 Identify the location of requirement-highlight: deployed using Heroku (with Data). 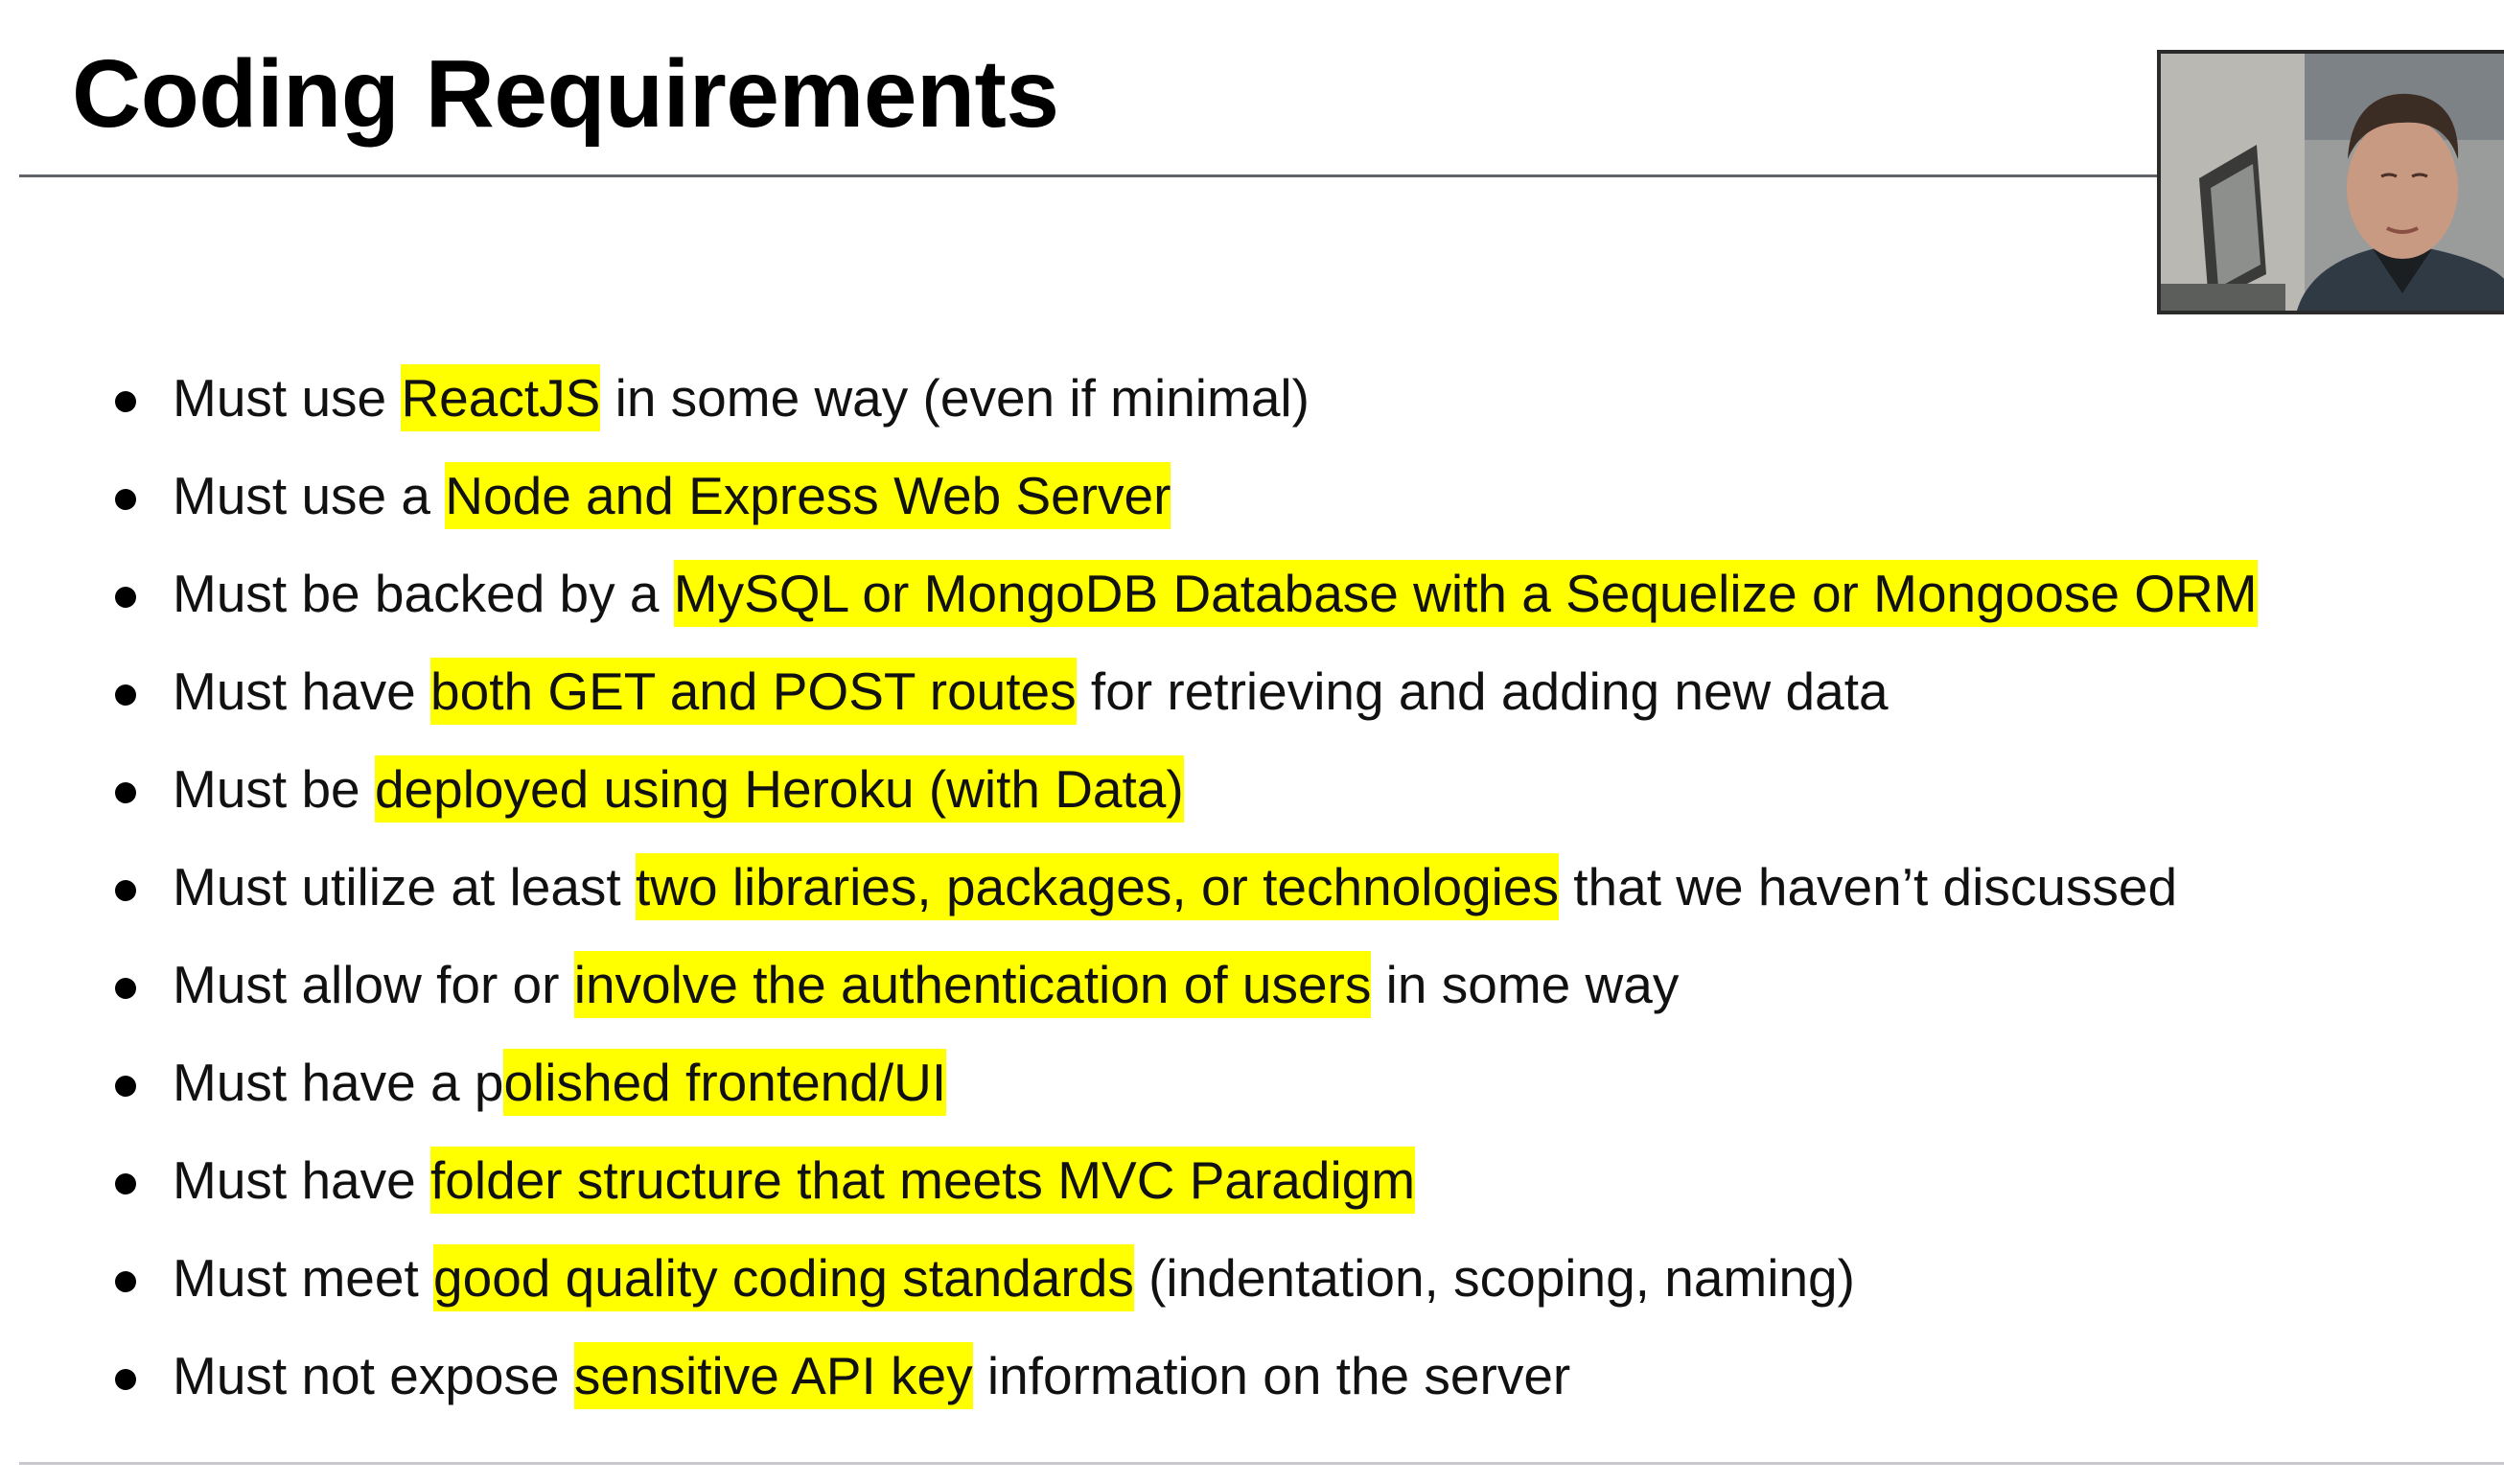
(779, 789).